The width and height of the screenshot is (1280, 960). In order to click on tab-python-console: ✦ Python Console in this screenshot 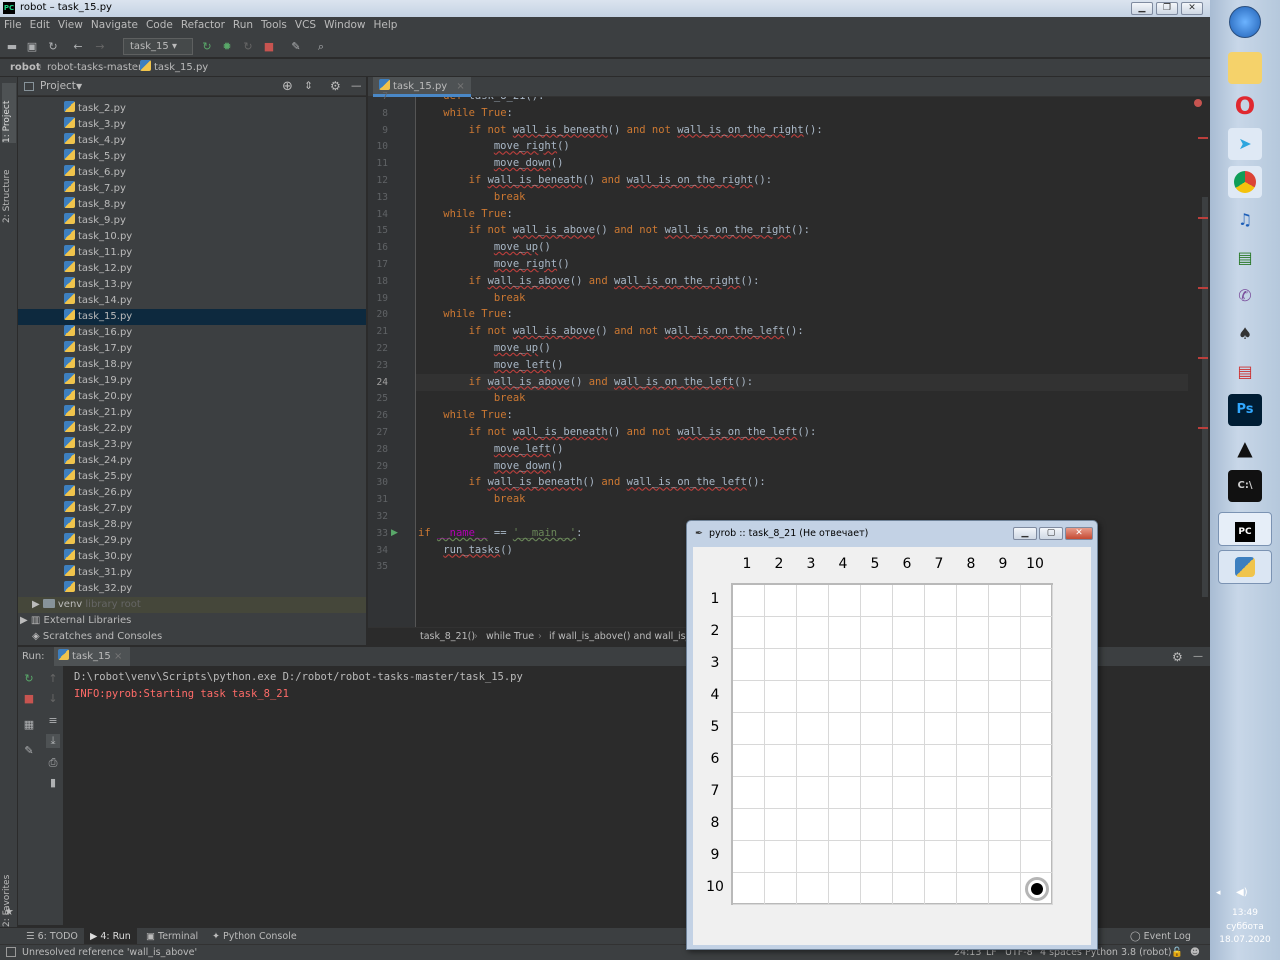, I will do `click(254, 936)`.